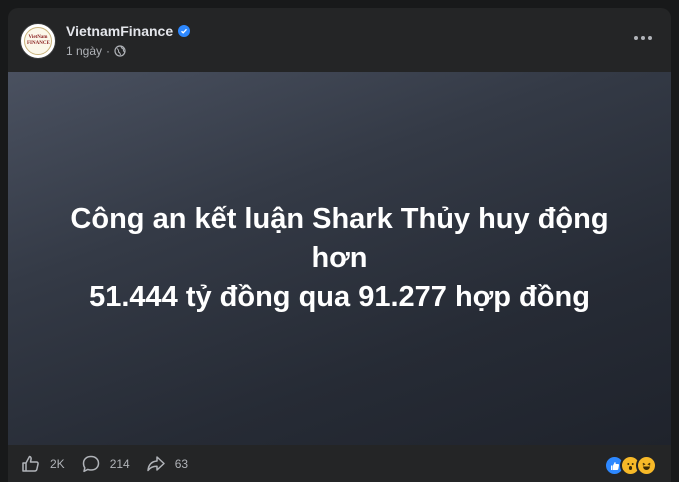  I want to click on avatar-logo-text: VietNam FINANCE, so click(38, 40).